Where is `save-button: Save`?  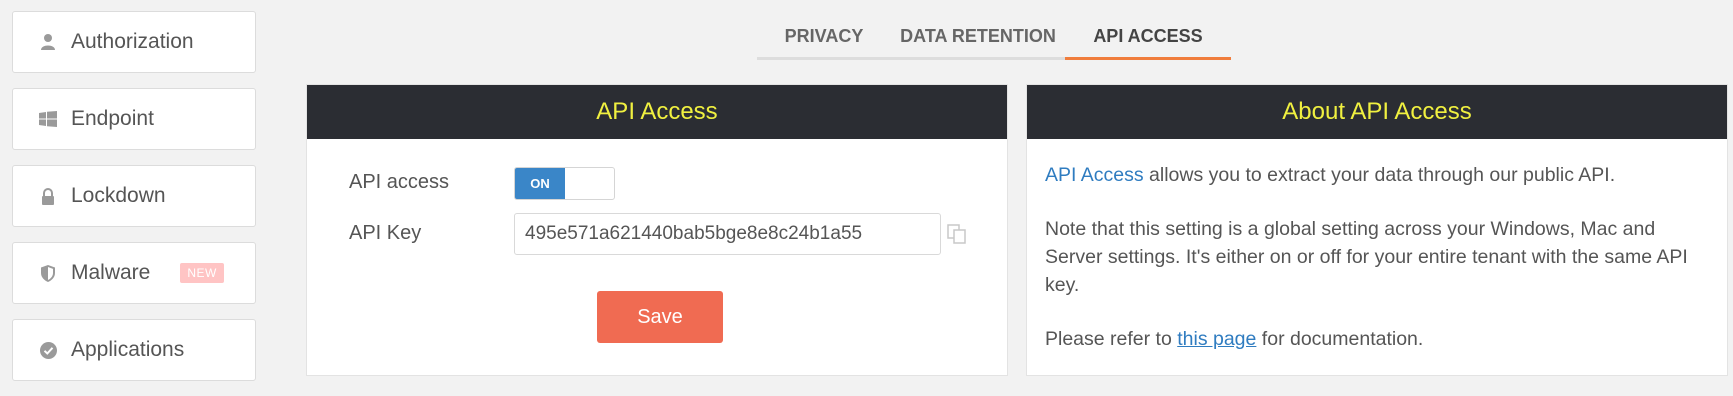
save-button: Save is located at coordinates (660, 317).